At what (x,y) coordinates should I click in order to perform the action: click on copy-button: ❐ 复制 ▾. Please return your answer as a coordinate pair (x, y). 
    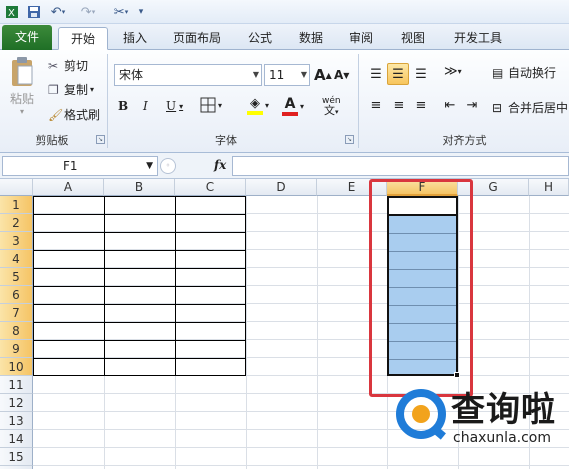
    Looking at the image, I should click on (71, 89).